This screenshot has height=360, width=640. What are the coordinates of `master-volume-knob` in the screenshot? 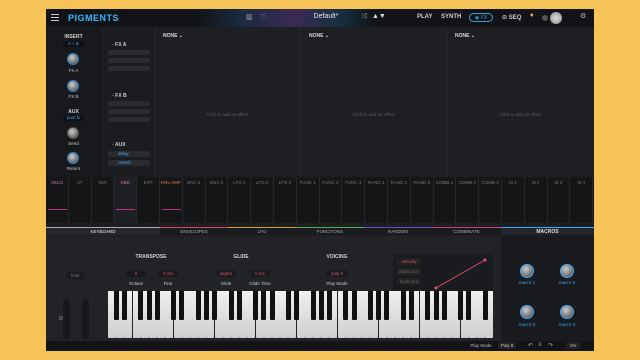 It's located at (556, 18).